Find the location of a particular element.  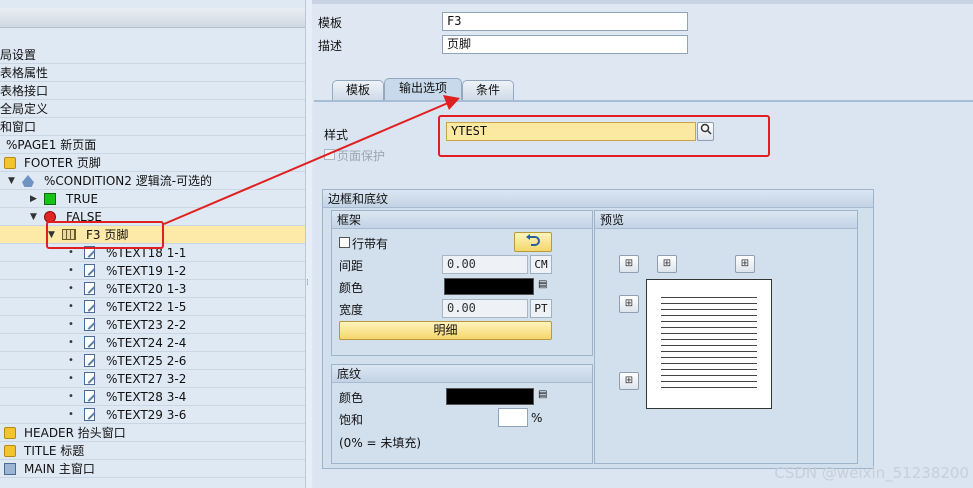

annotation-arrow is located at coordinates (311, 160).